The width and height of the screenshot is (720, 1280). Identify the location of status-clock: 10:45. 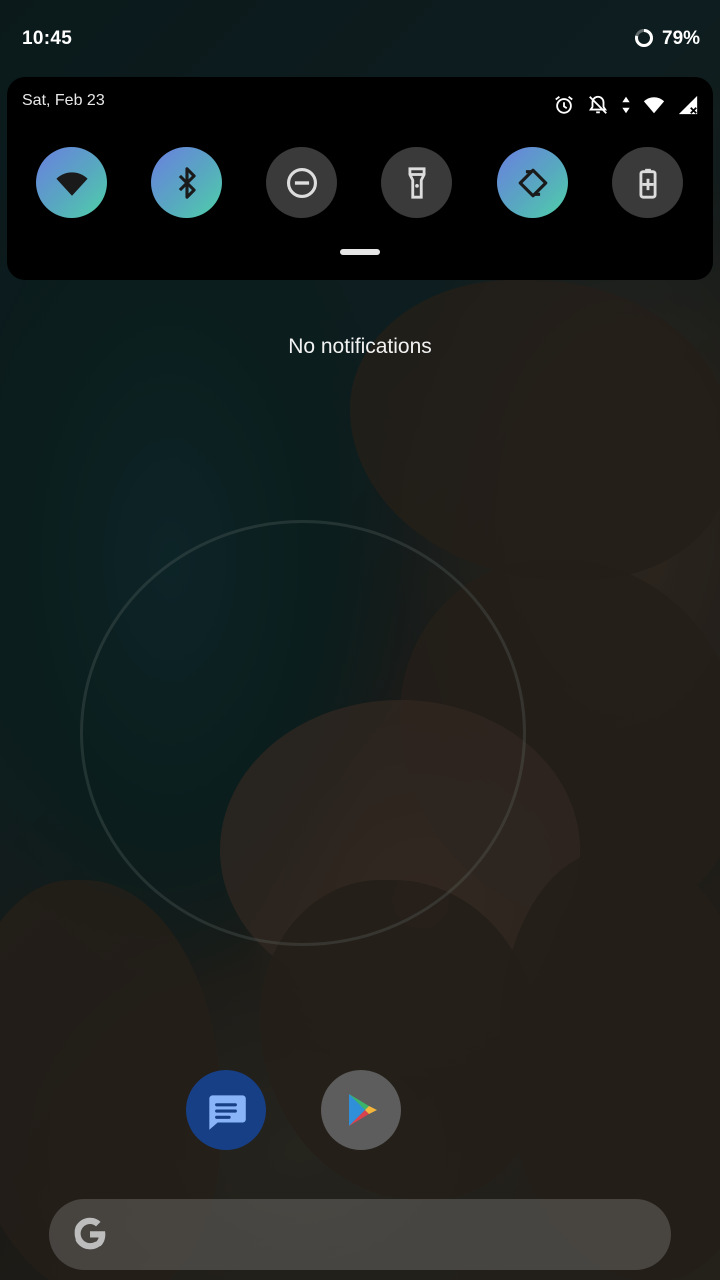
(47, 38).